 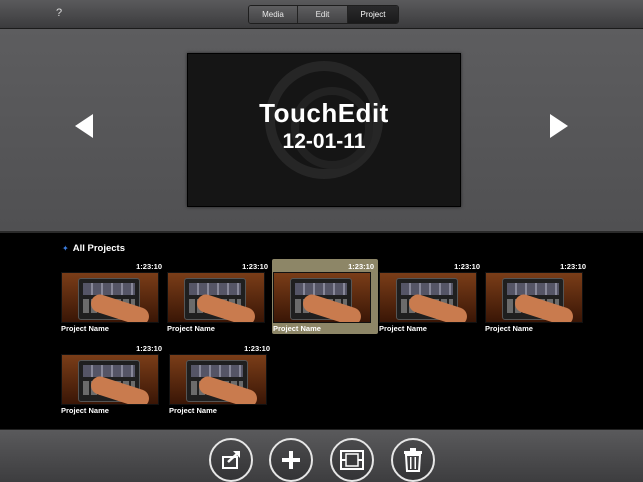 I want to click on delete-button, so click(x=413, y=460).